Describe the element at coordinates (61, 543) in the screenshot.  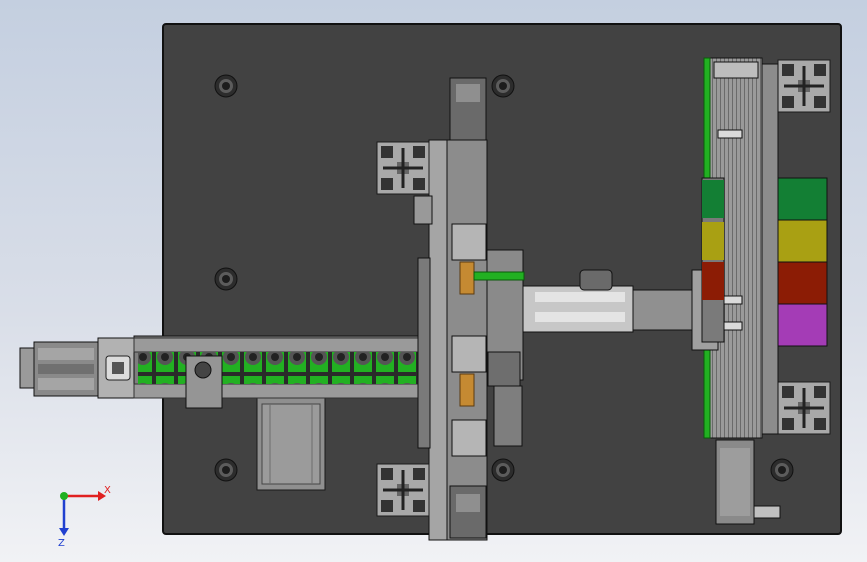
I see `z-axis-label: Z` at that location.